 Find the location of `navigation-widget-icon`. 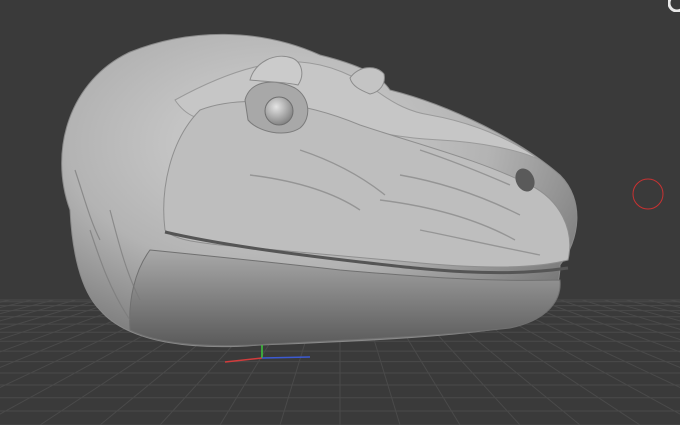

navigation-widget-icon is located at coordinates (674, 6).